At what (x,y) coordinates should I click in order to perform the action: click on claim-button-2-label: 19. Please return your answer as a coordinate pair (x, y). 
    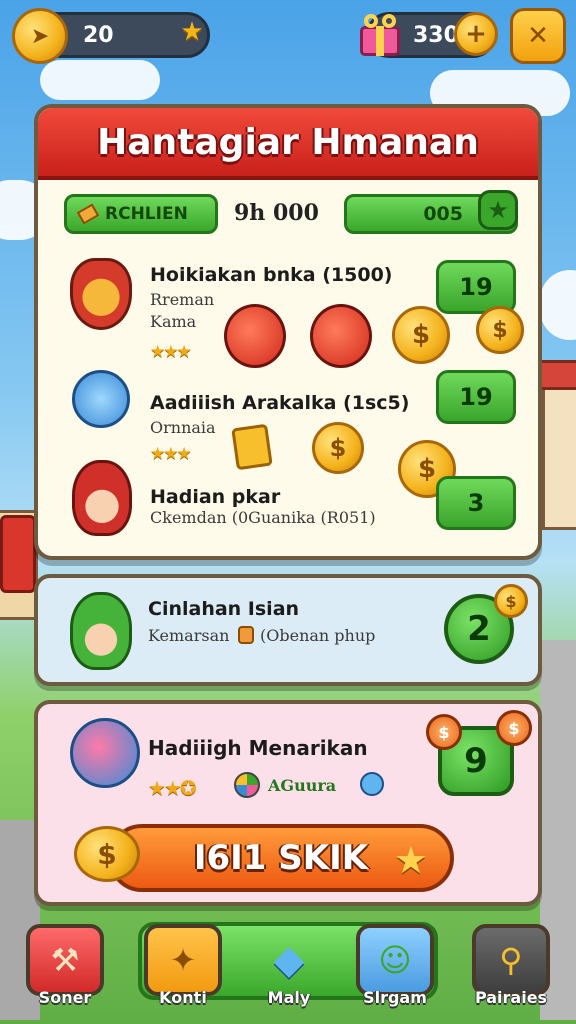
    Looking at the image, I should click on (476, 397).